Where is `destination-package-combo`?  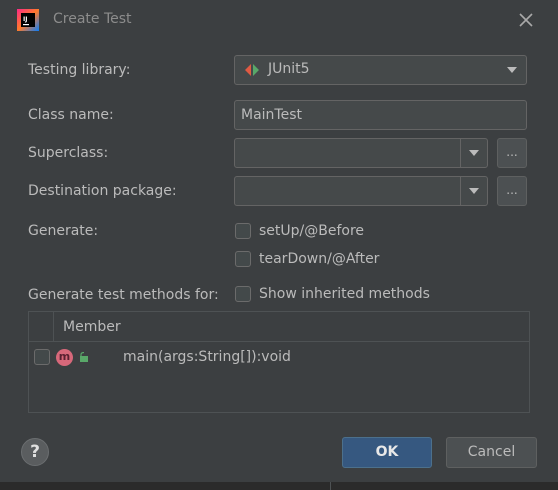
destination-package-combo is located at coordinates (361, 191).